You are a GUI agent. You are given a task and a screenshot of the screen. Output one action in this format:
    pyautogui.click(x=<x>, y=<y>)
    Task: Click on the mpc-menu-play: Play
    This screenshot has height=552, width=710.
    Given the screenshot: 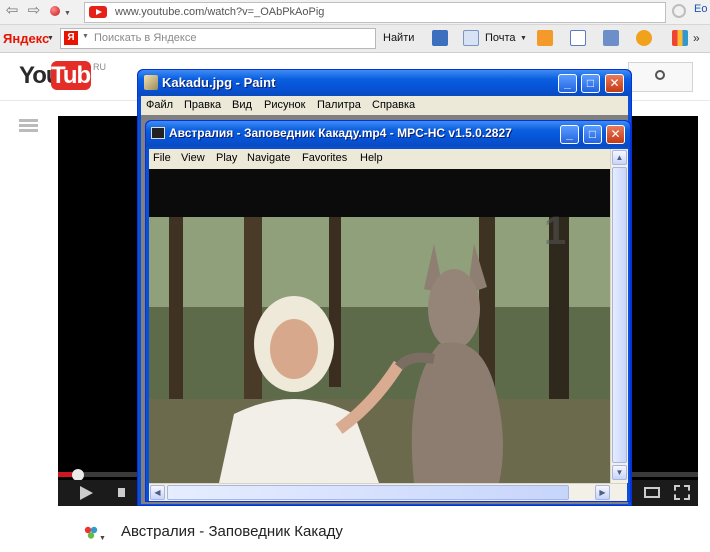 What is the action you would take?
    pyautogui.click(x=226, y=158)
    